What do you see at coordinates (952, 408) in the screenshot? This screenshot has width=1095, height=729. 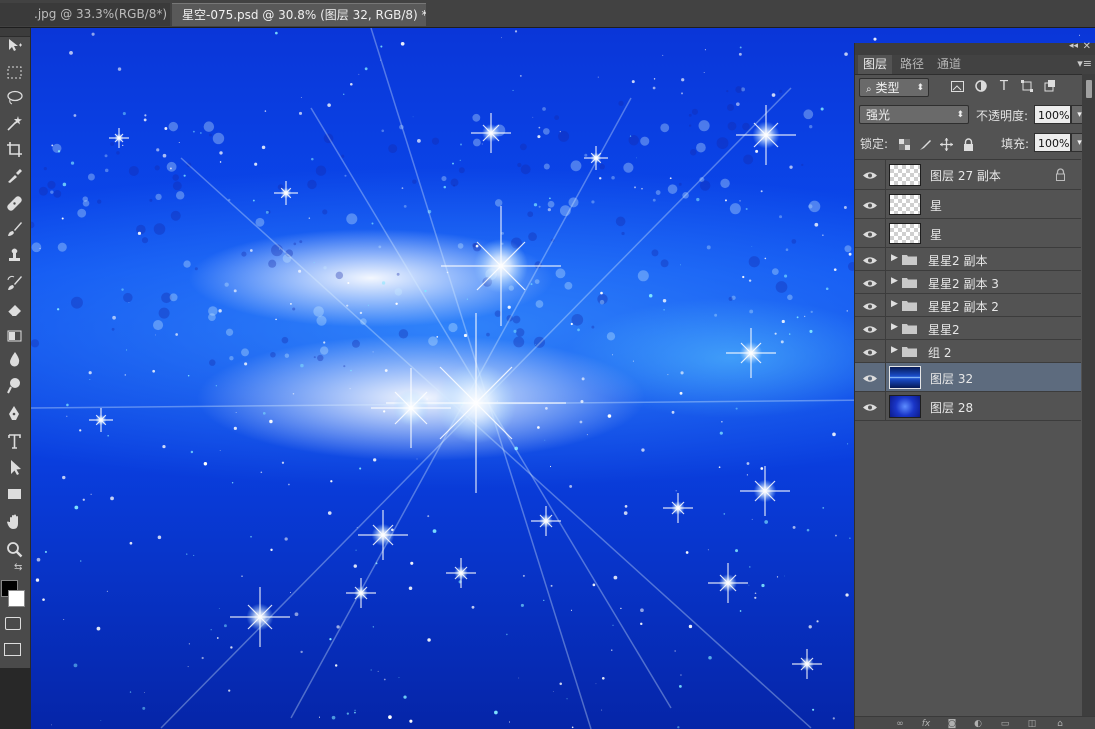 I see `layer-name: 图层 28` at bounding box center [952, 408].